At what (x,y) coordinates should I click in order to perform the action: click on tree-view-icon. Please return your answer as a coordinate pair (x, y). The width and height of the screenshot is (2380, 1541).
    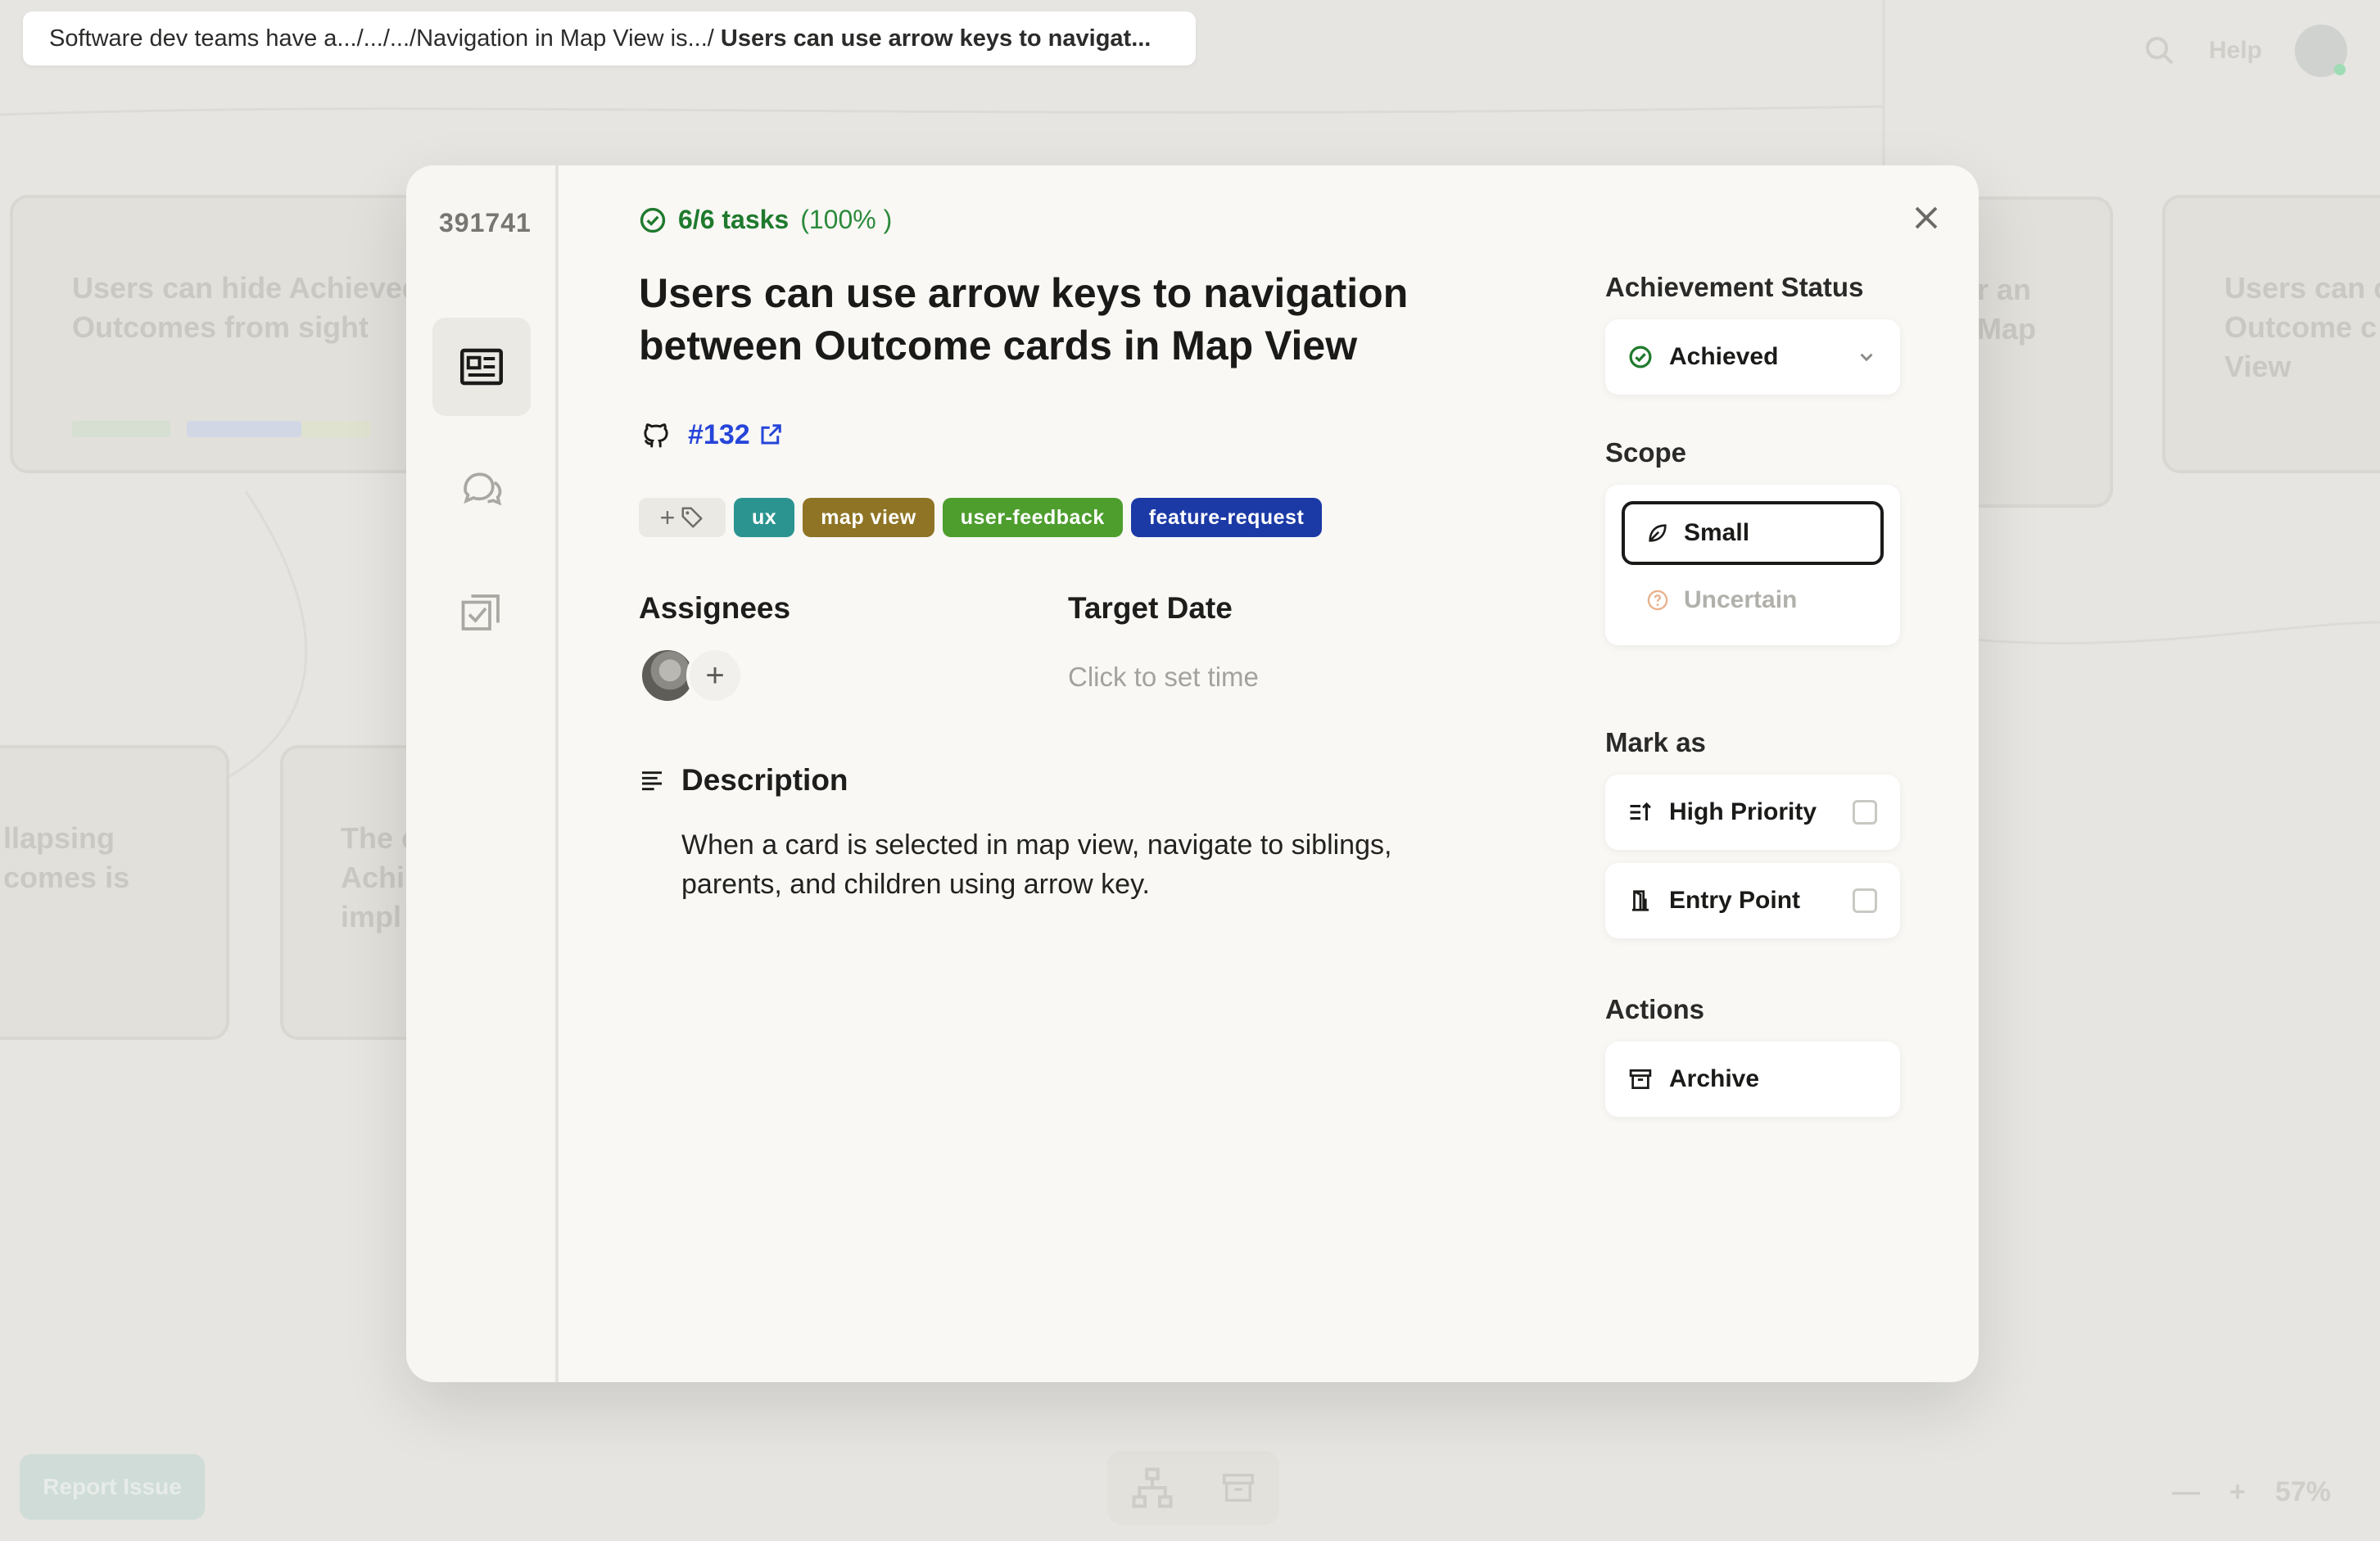
    Looking at the image, I should click on (1152, 1488).